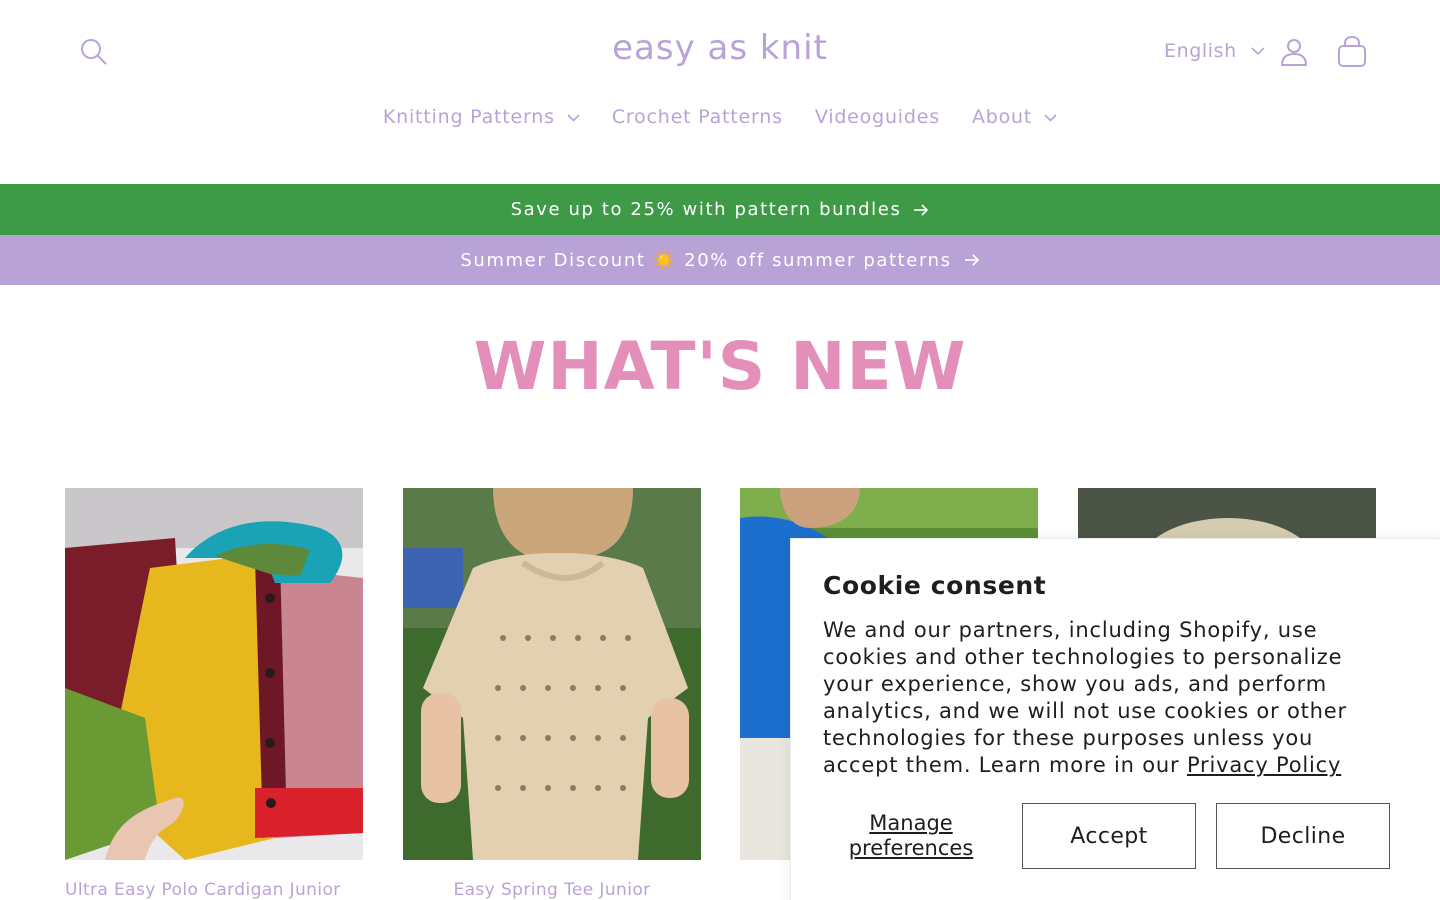  I want to click on decline-button: Decline, so click(1303, 836).